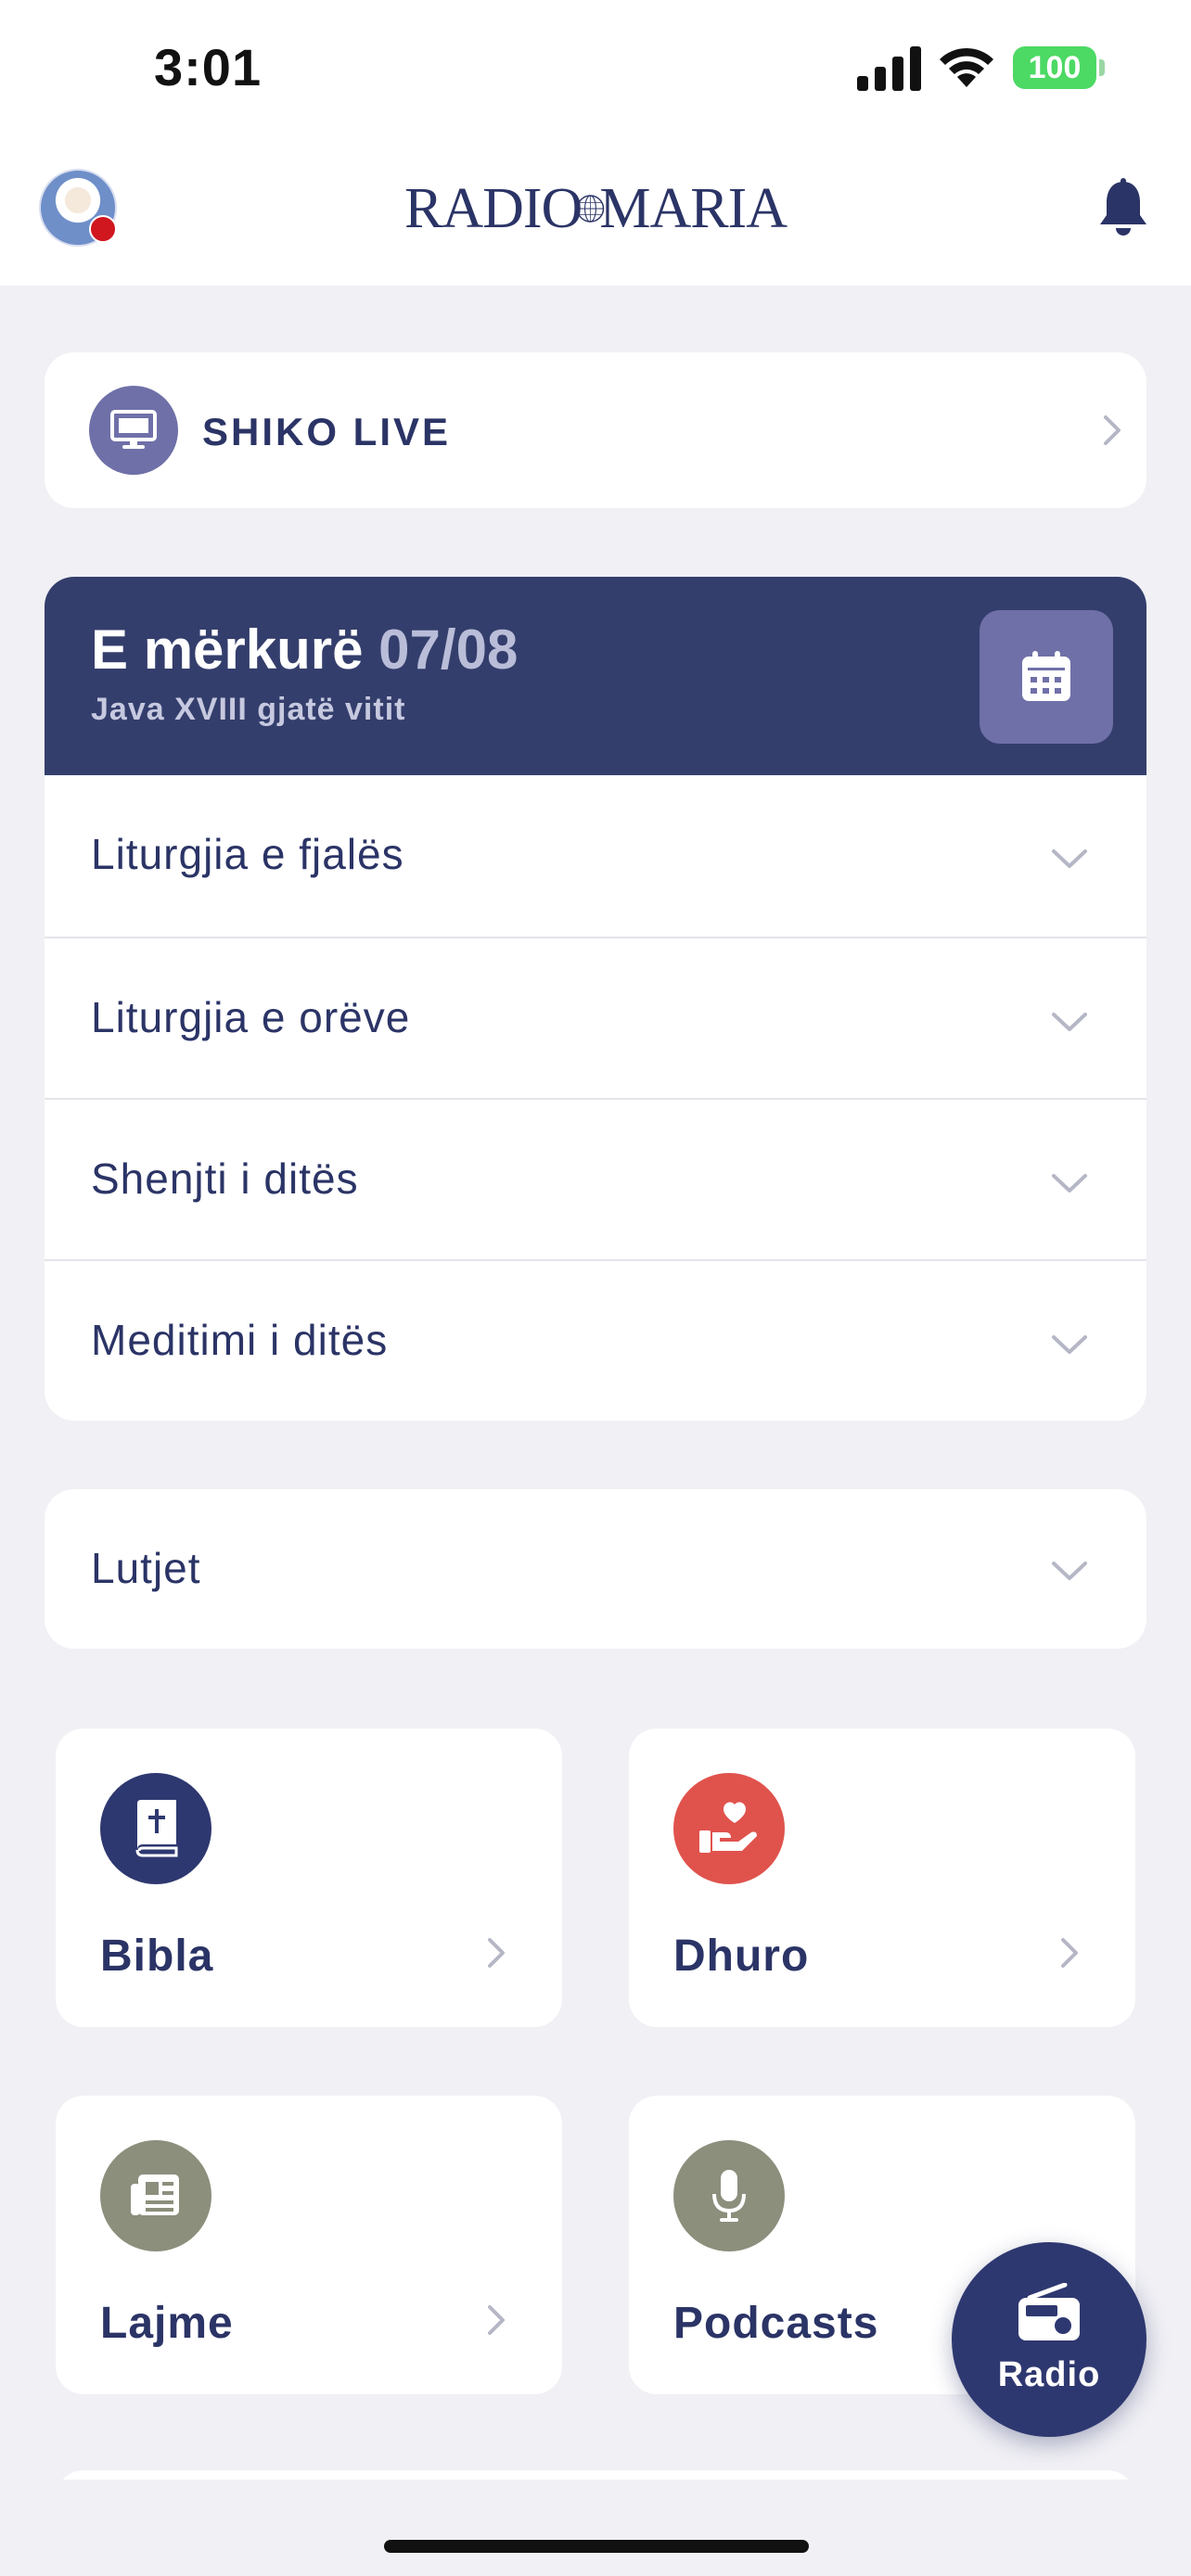  Describe the element at coordinates (1049, 2312) in the screenshot. I see `radio-icon` at that location.